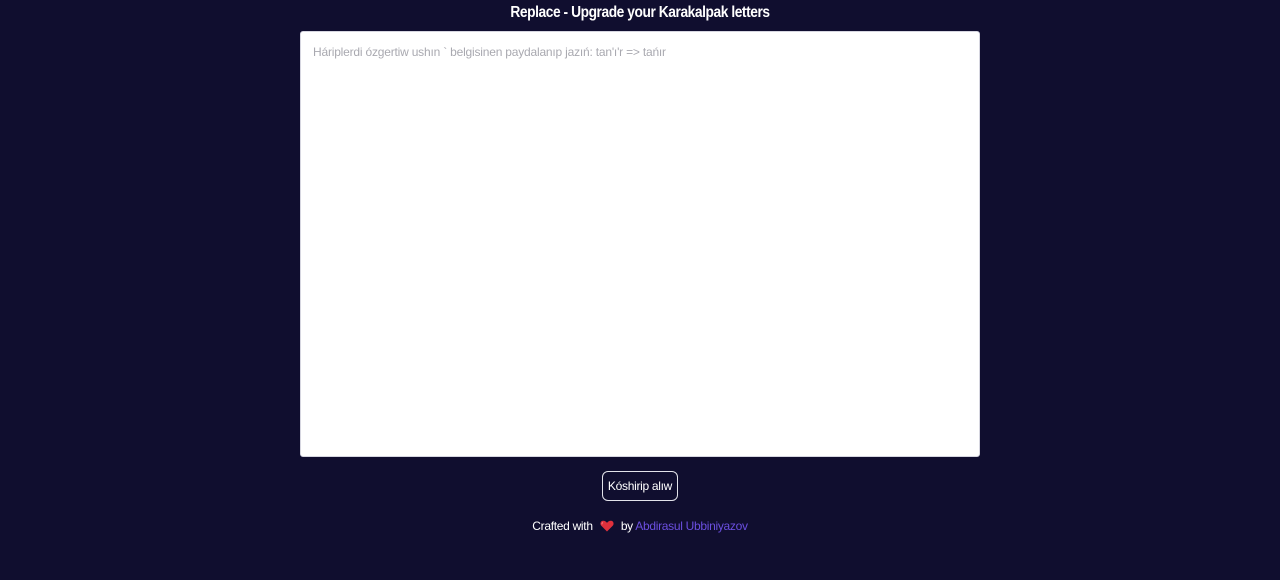 This screenshot has height=580, width=1280. What do you see at coordinates (626, 526) in the screenshot?
I see `by-label: by` at bounding box center [626, 526].